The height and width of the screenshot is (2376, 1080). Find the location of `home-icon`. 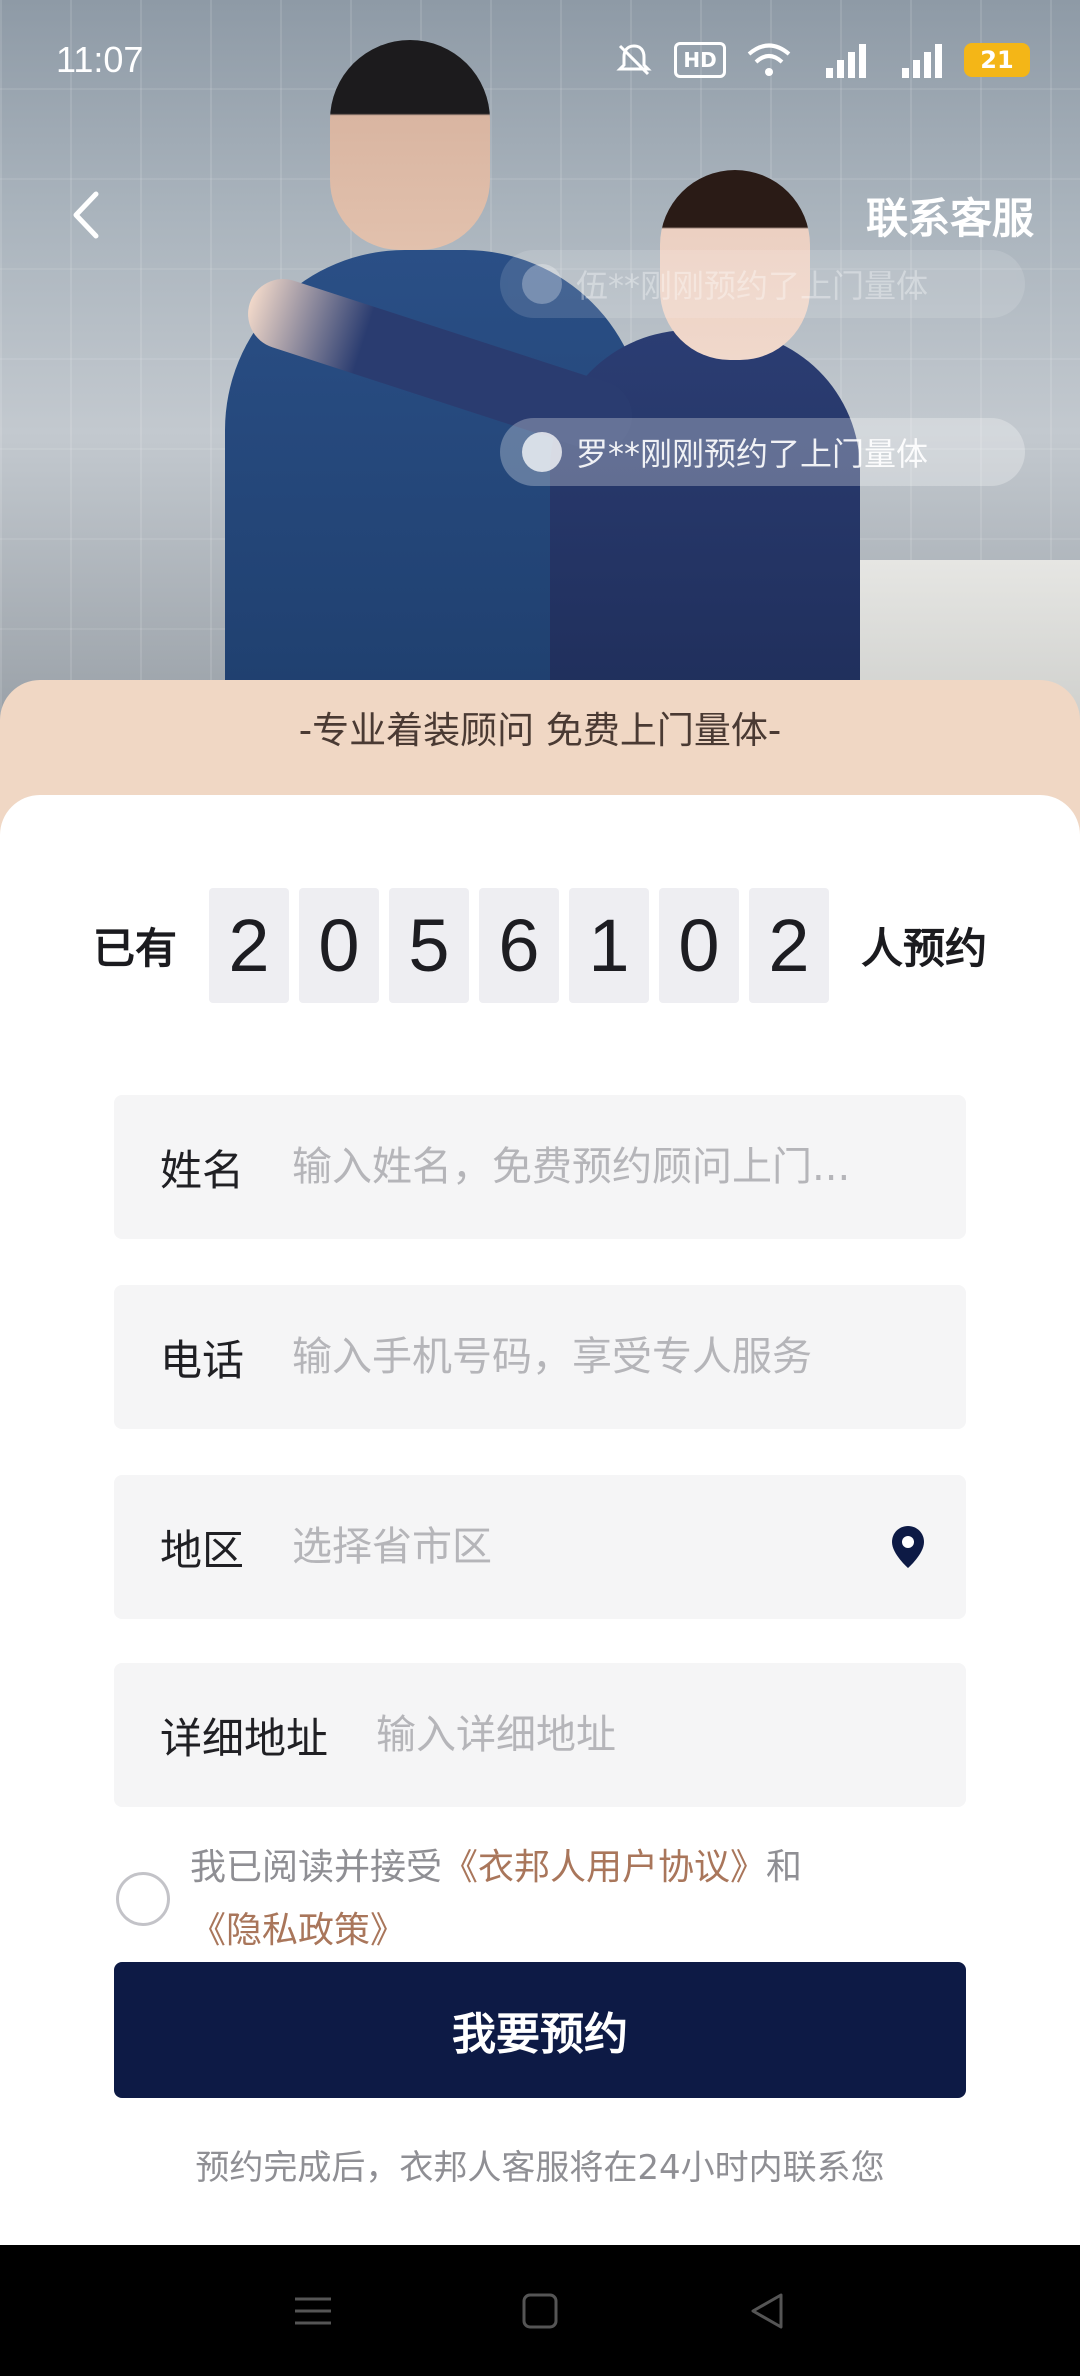

home-icon is located at coordinates (540, 2311).